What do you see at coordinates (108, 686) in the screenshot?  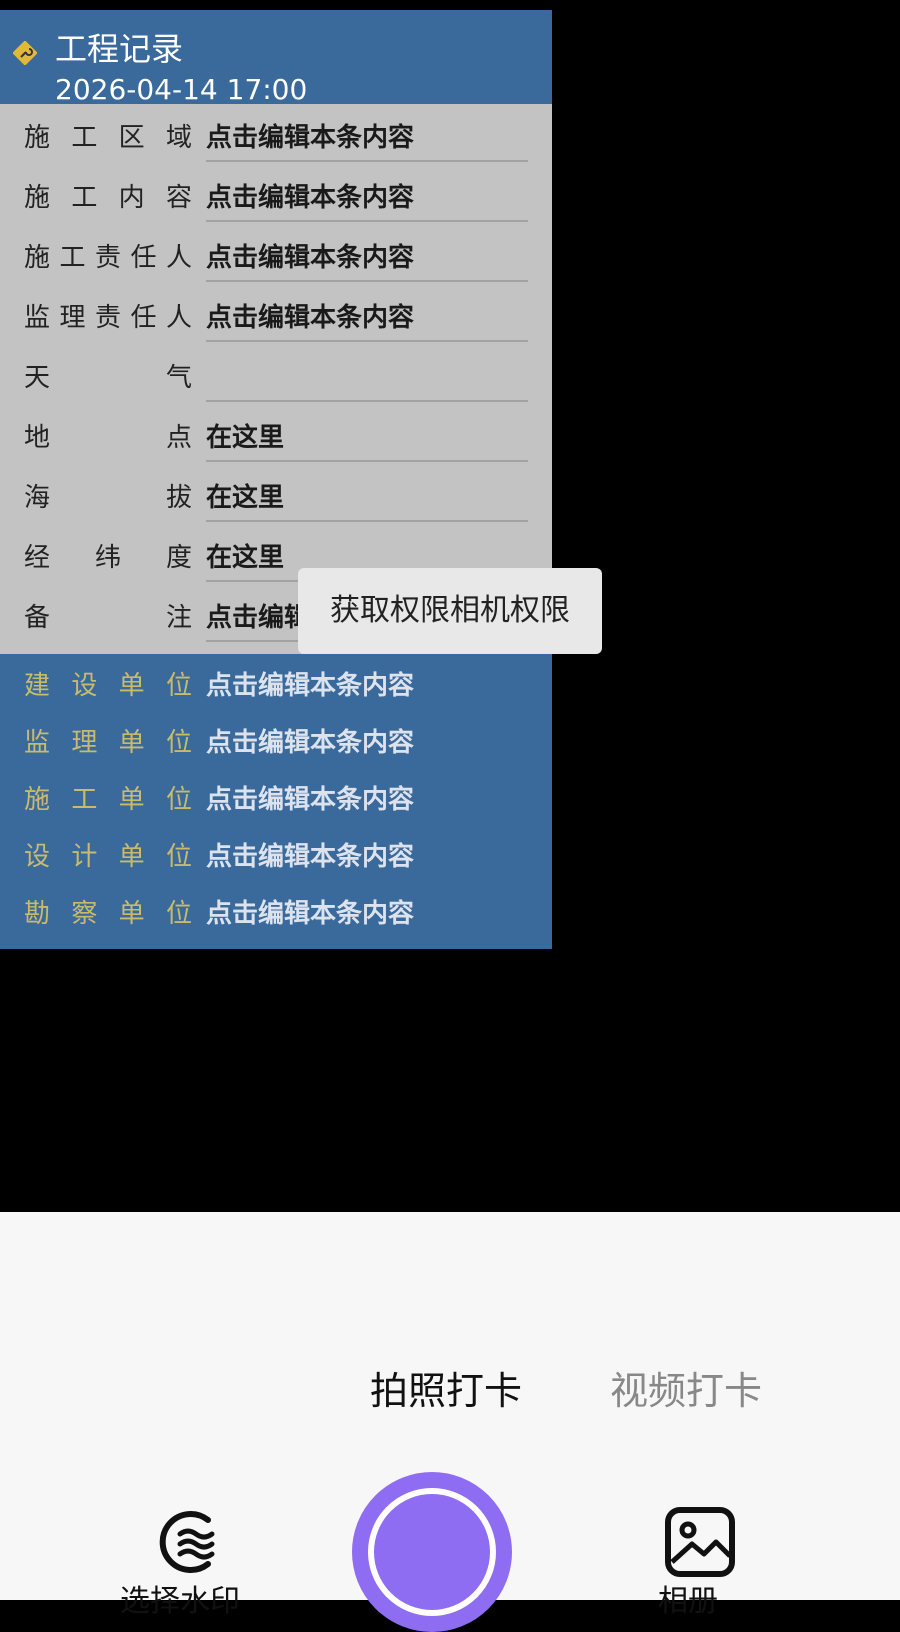 I see `field-label: 建设单位` at bounding box center [108, 686].